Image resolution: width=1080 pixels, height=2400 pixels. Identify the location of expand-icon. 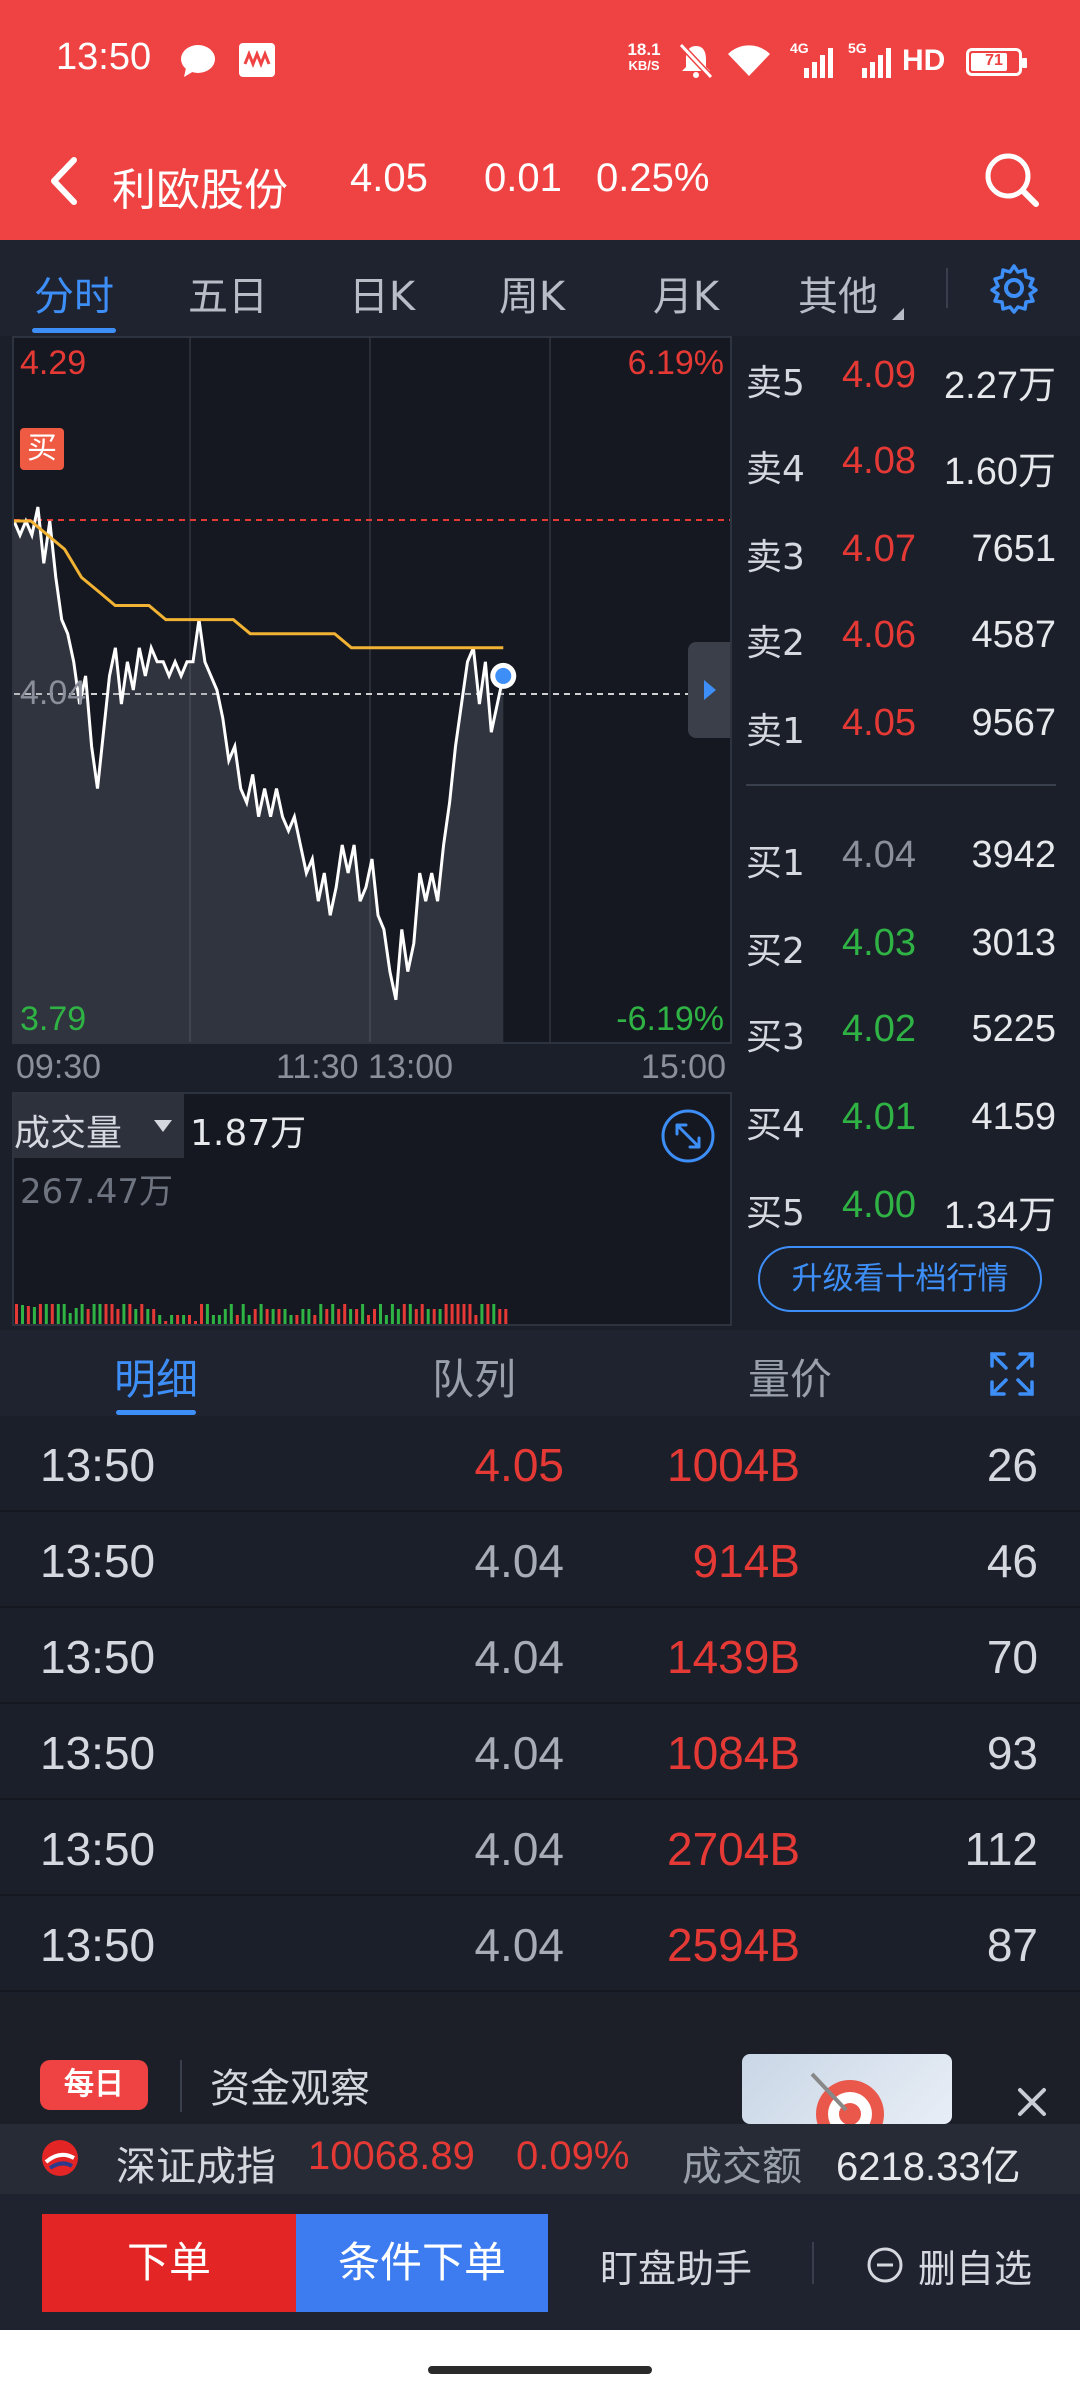
(1012, 1374).